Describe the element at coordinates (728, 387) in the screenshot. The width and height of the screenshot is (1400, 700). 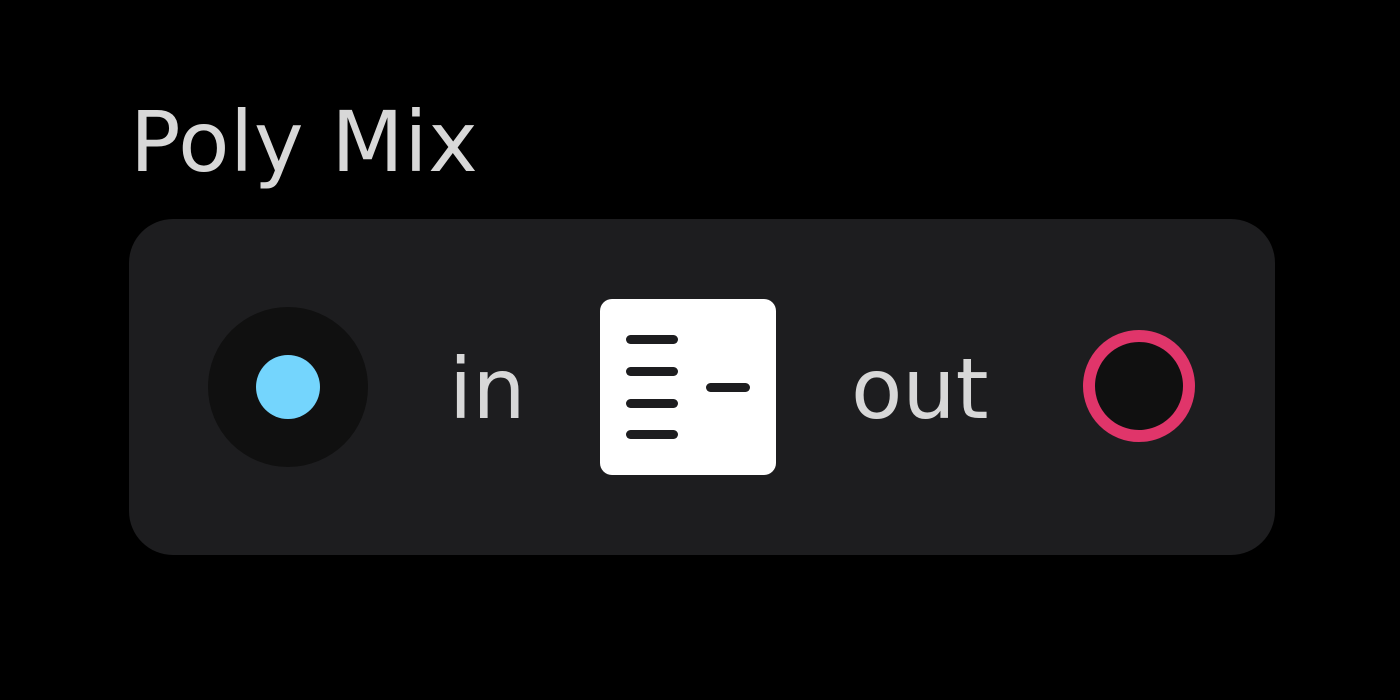
I see `mono-line` at that location.